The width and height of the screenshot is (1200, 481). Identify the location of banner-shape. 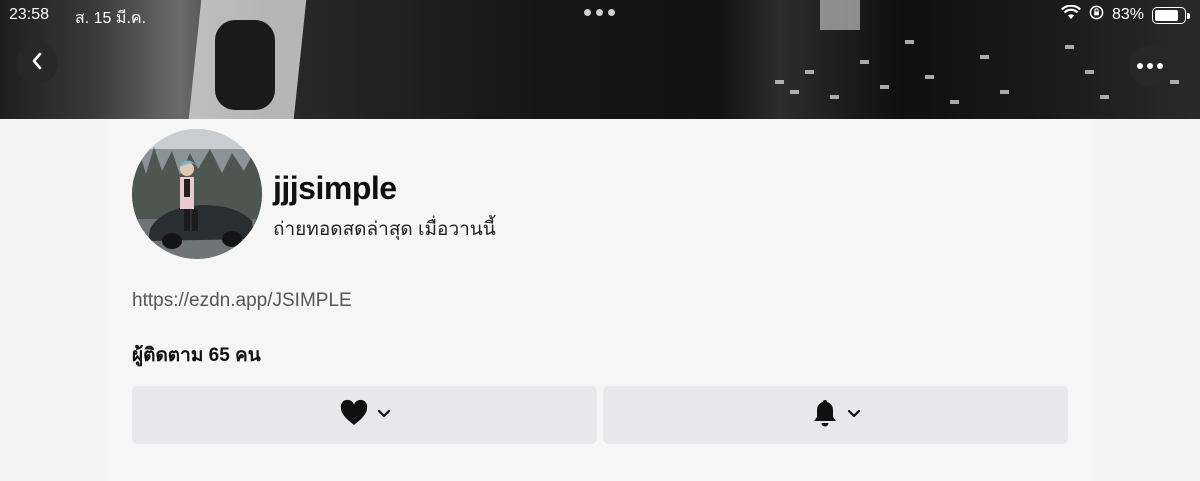
(245, 65).